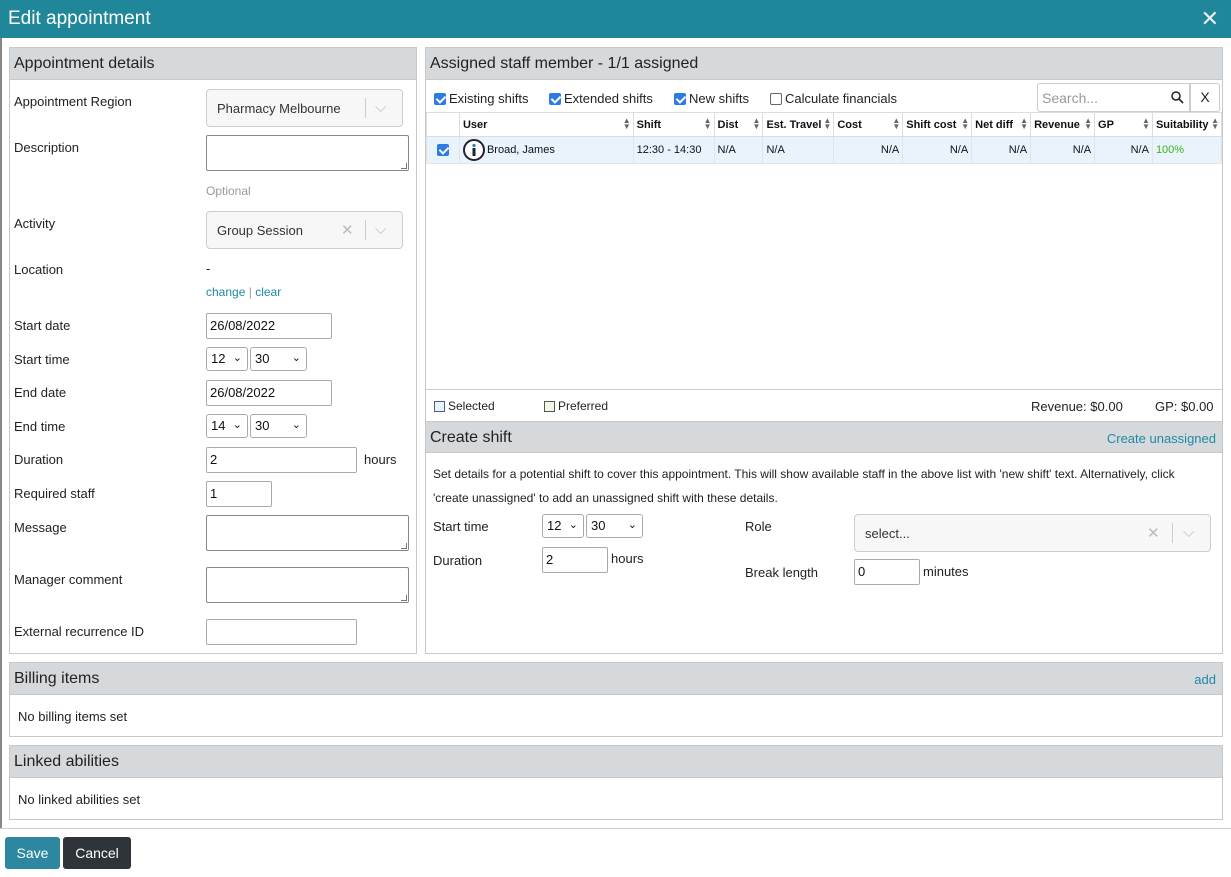 The width and height of the screenshot is (1231, 877). I want to click on start-date-label: Start date, so click(42, 325).